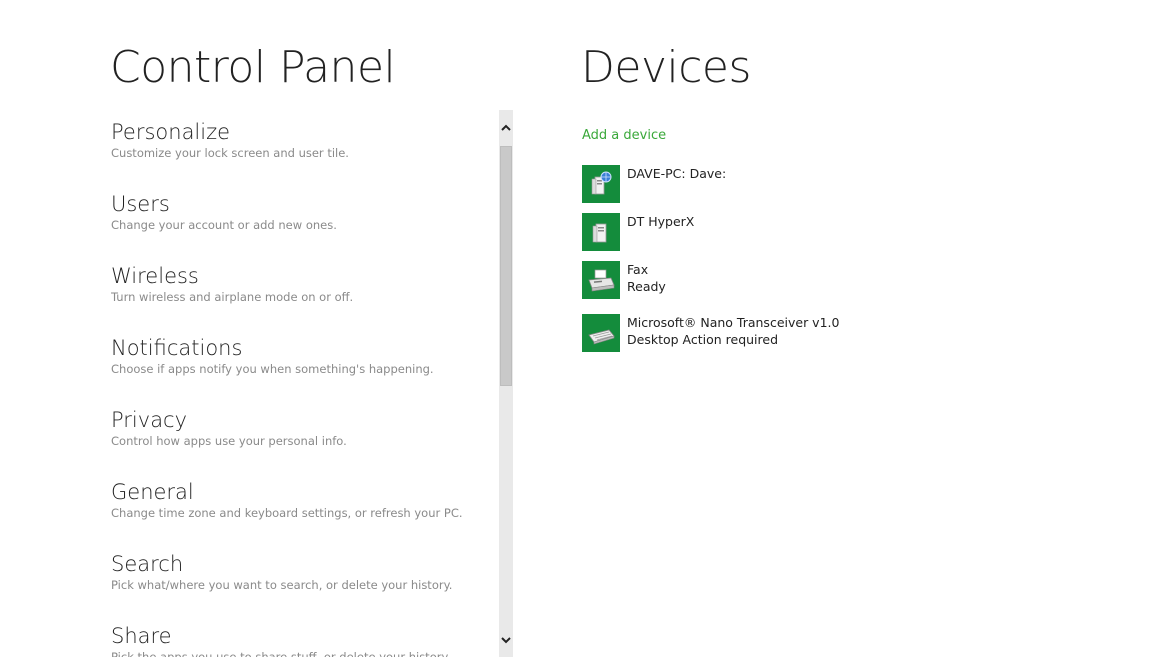 This screenshot has width=1169, height=657. Describe the element at coordinates (601, 337) in the screenshot. I see `keyboard-icon` at that location.